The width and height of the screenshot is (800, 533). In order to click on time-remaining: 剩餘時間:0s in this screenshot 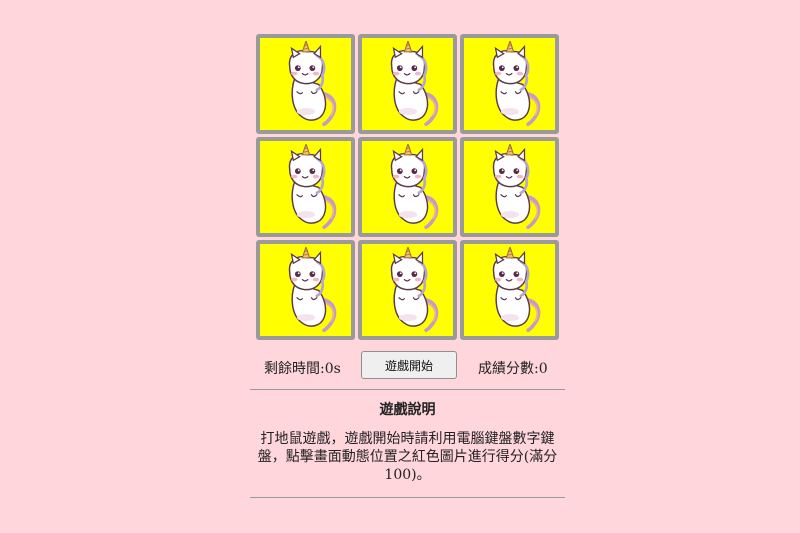, I will do `click(302, 369)`.